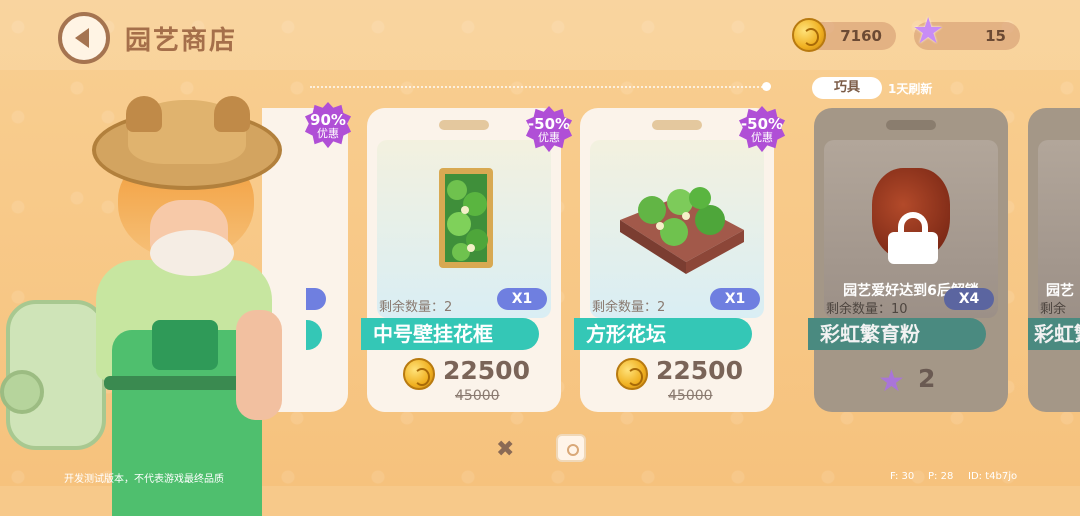 The image size is (1080, 516). What do you see at coordinates (1053, 309) in the screenshot?
I see `remaining-count: 剩余` at bounding box center [1053, 309].